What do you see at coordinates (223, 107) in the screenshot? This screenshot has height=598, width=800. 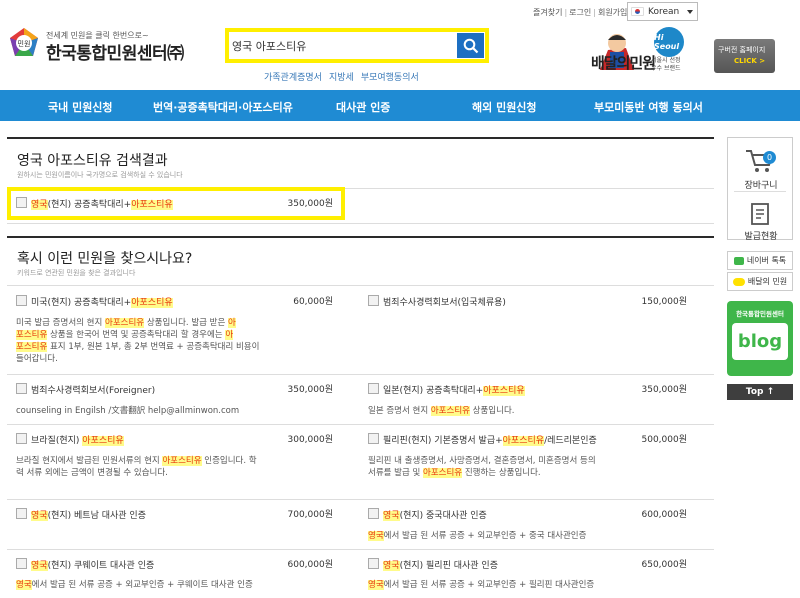 I see `nav-translation: 번역·공증촉탁대리·아포스티유` at bounding box center [223, 107].